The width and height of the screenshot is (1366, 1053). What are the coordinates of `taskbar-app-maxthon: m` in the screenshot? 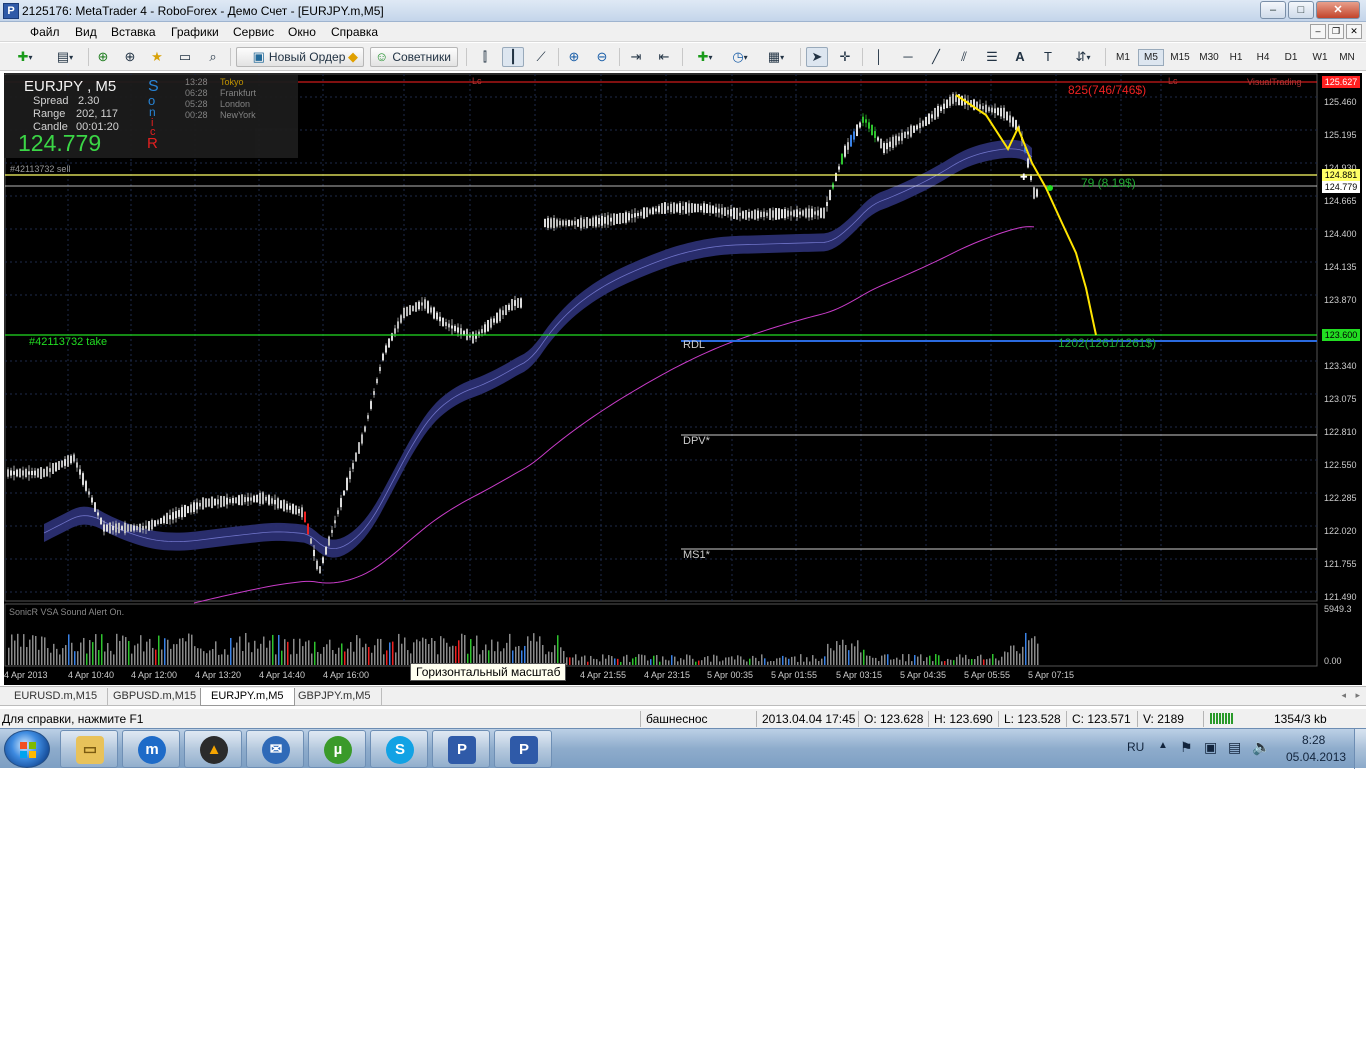 It's located at (151, 749).